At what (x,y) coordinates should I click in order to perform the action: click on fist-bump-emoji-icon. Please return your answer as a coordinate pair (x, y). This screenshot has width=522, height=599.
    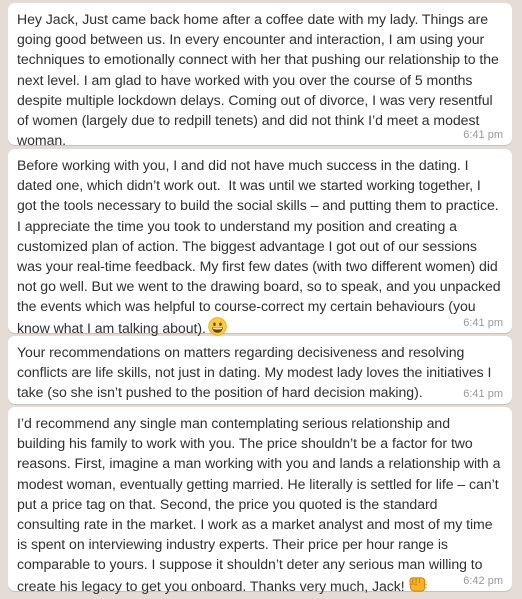
    Looking at the image, I should click on (417, 587).